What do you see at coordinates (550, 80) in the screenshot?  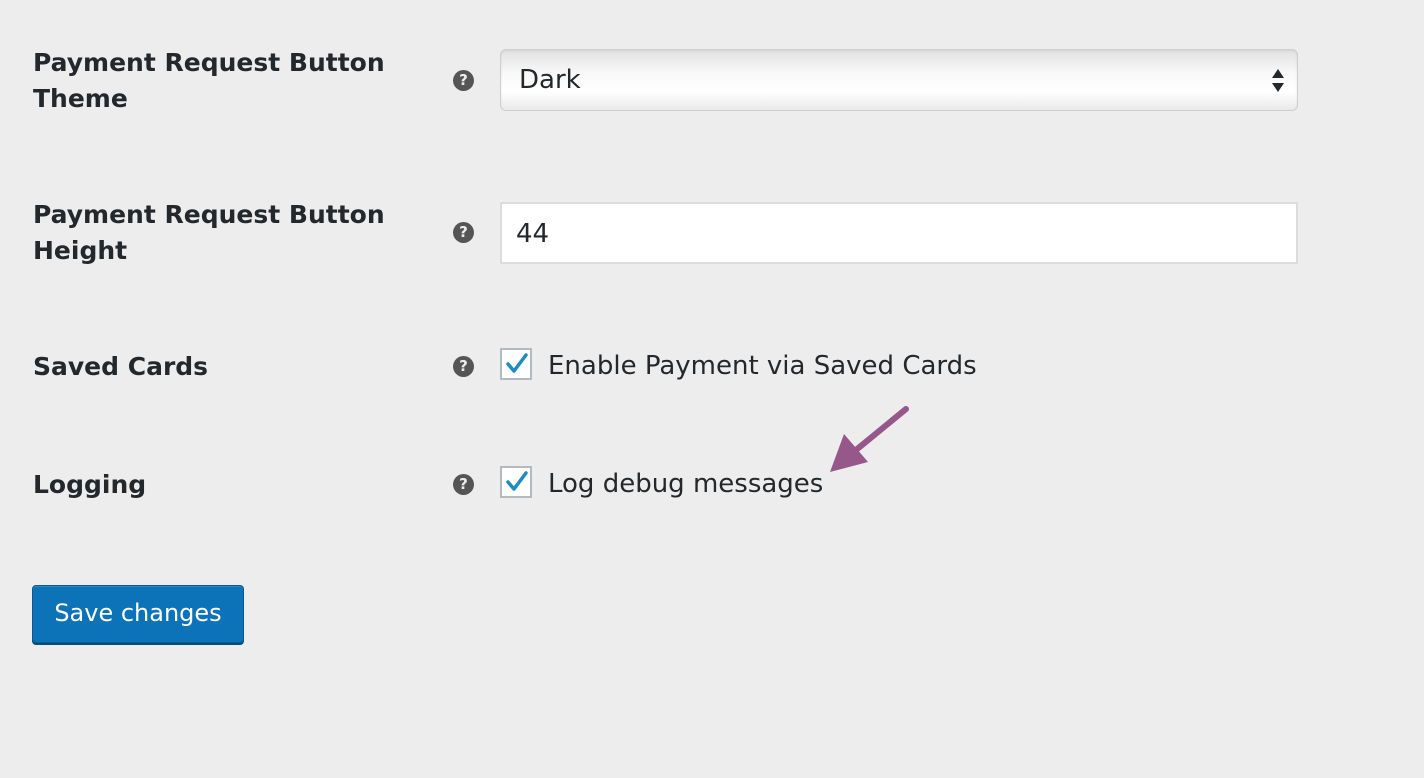 I see `theme-select-value: Dark` at bounding box center [550, 80].